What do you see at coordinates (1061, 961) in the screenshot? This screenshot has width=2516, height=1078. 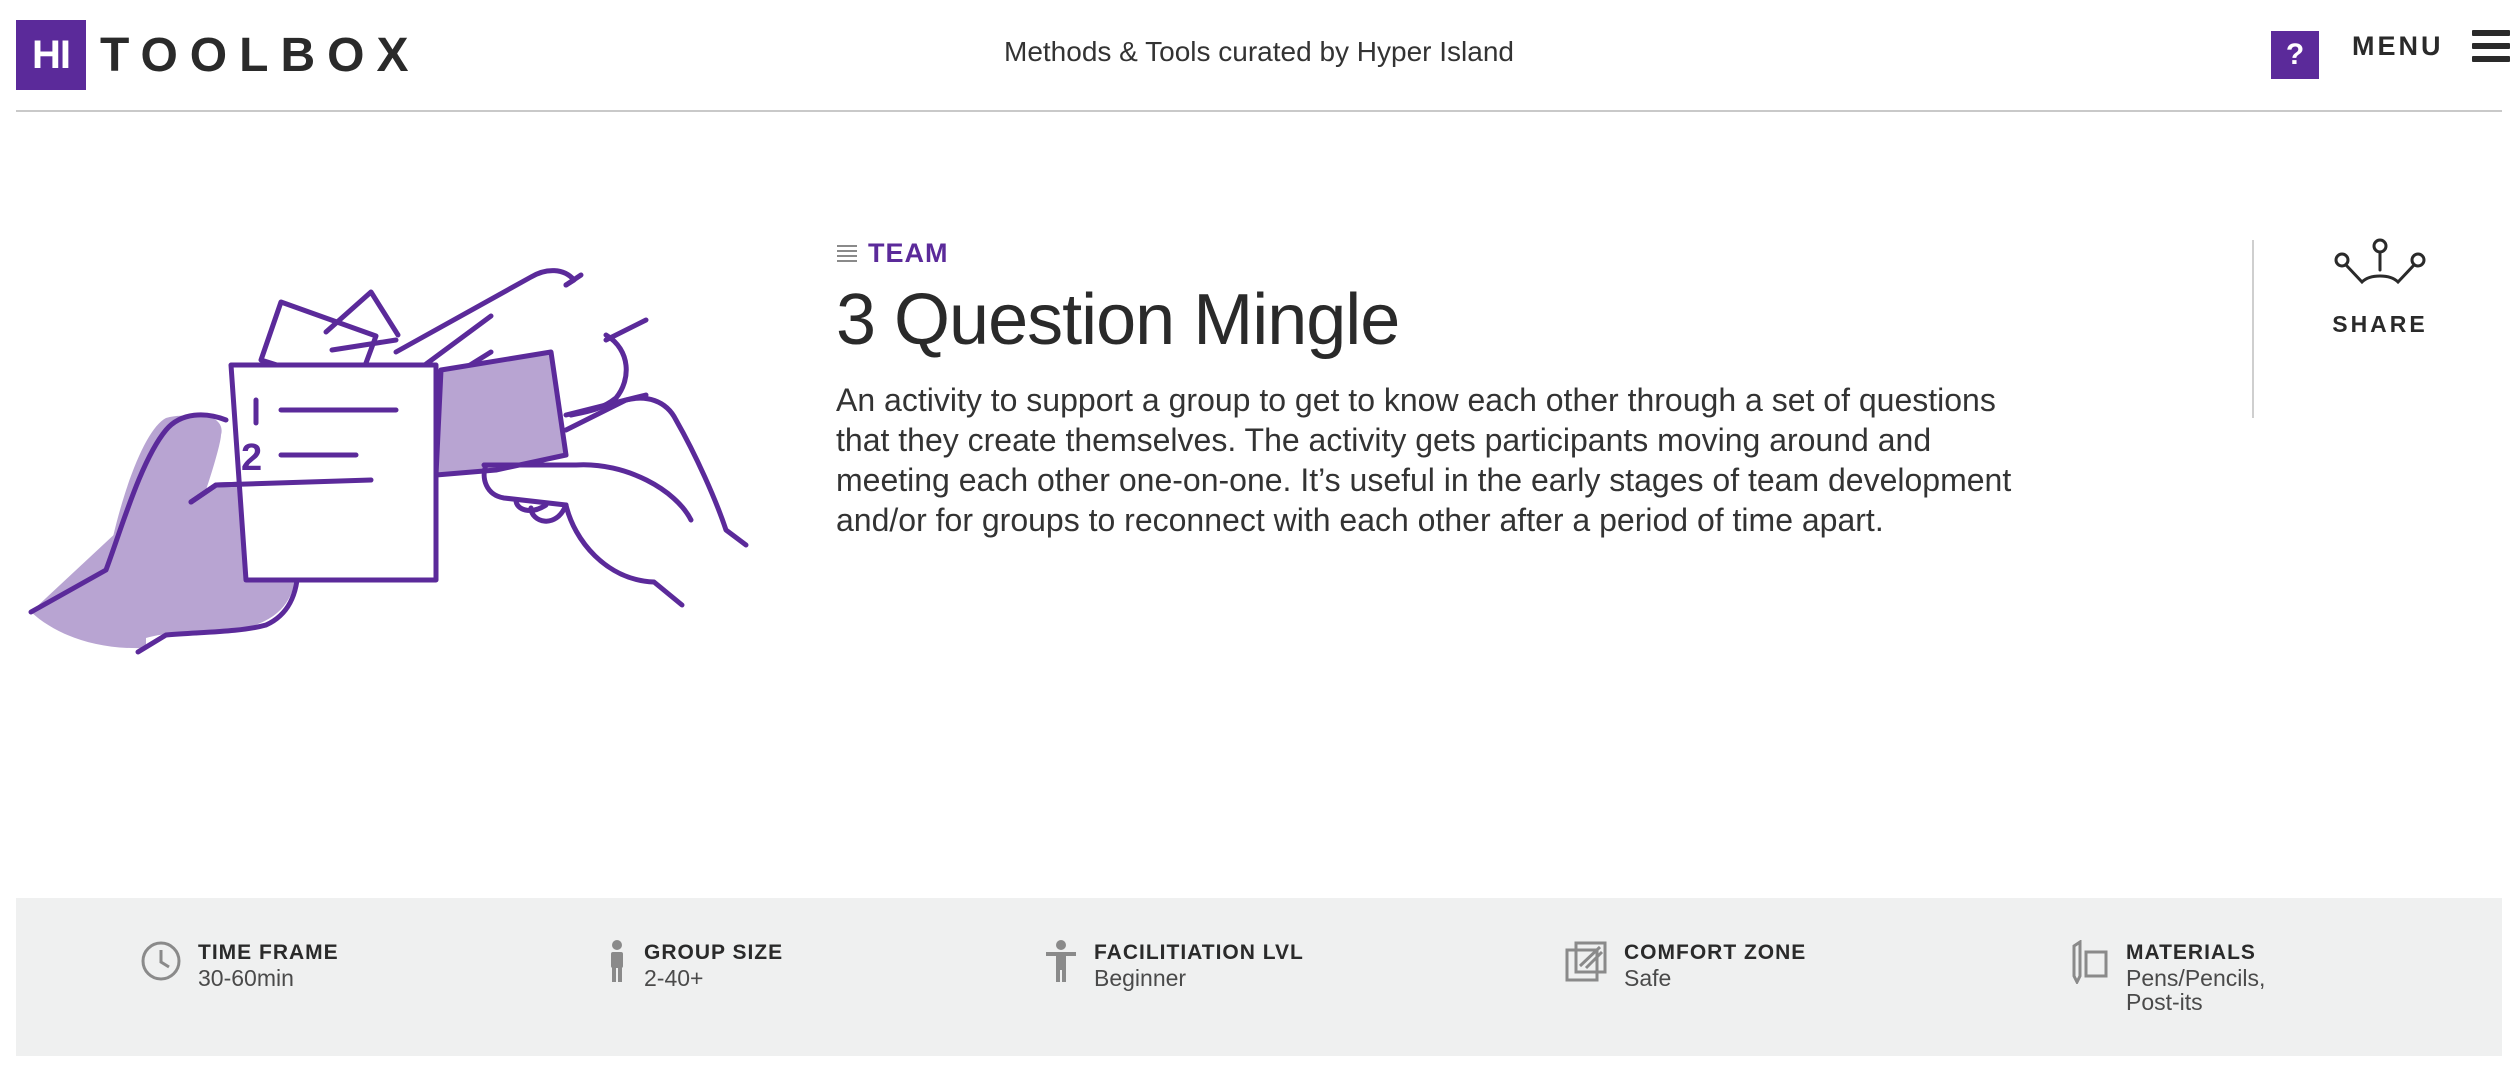 I see `facilitator-icon` at bounding box center [1061, 961].